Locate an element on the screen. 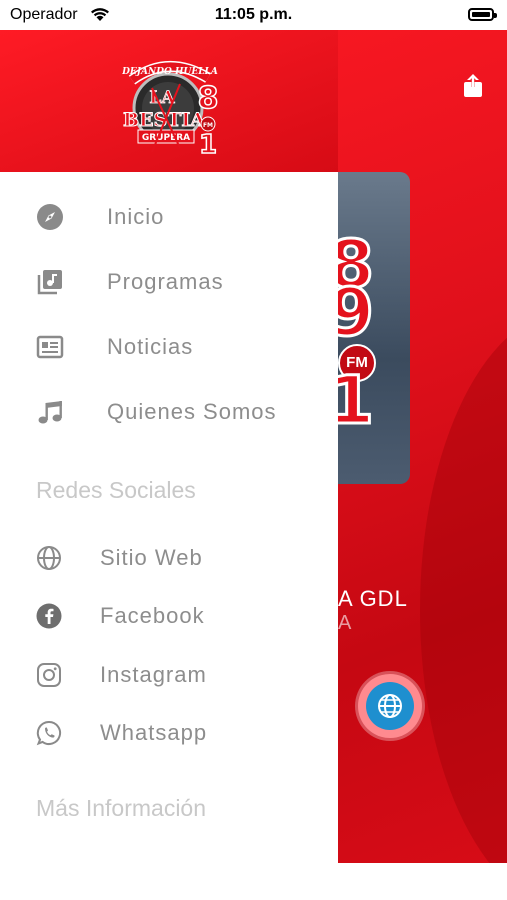  music-note-icon is located at coordinates (50, 412).